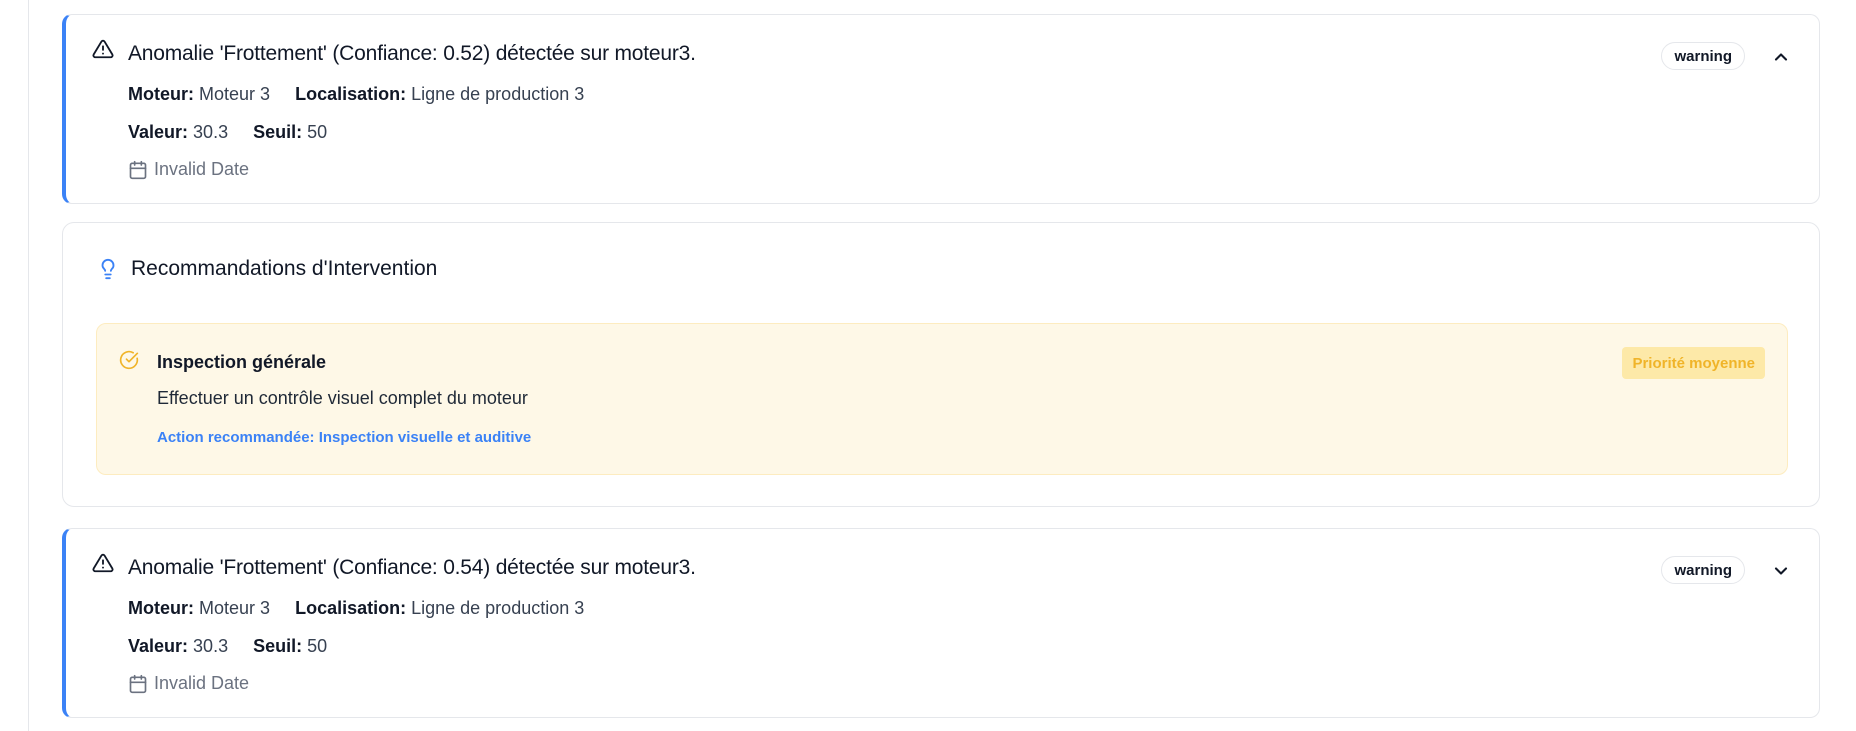 This screenshot has width=1856, height=731. What do you see at coordinates (1693, 363) in the screenshot?
I see `priority-badge: Priorité moyenne` at bounding box center [1693, 363].